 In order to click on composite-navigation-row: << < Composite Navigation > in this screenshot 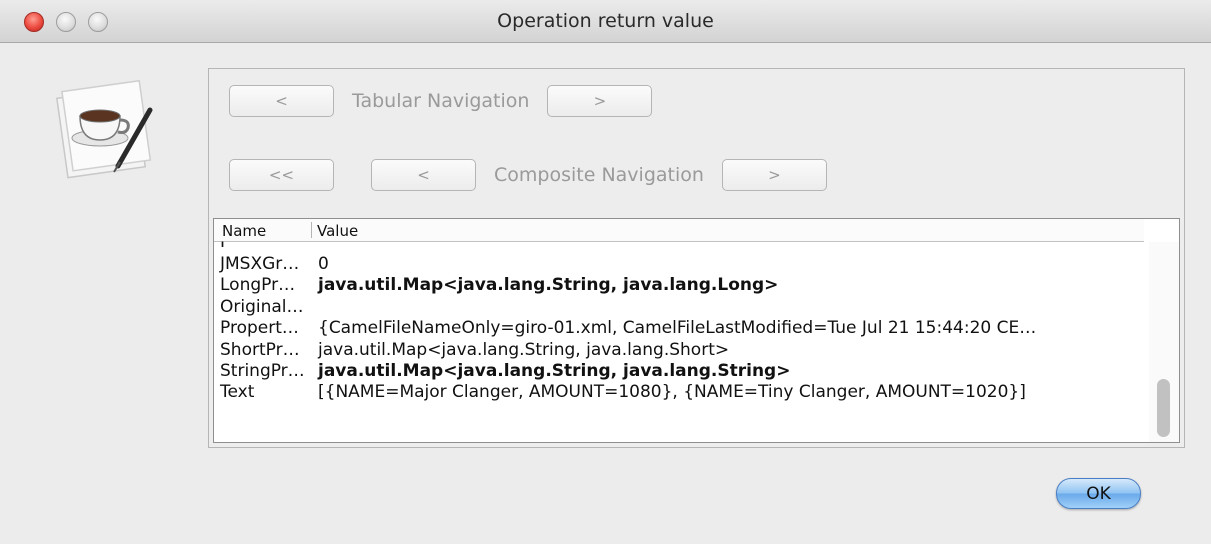, I will do `click(528, 175)`.